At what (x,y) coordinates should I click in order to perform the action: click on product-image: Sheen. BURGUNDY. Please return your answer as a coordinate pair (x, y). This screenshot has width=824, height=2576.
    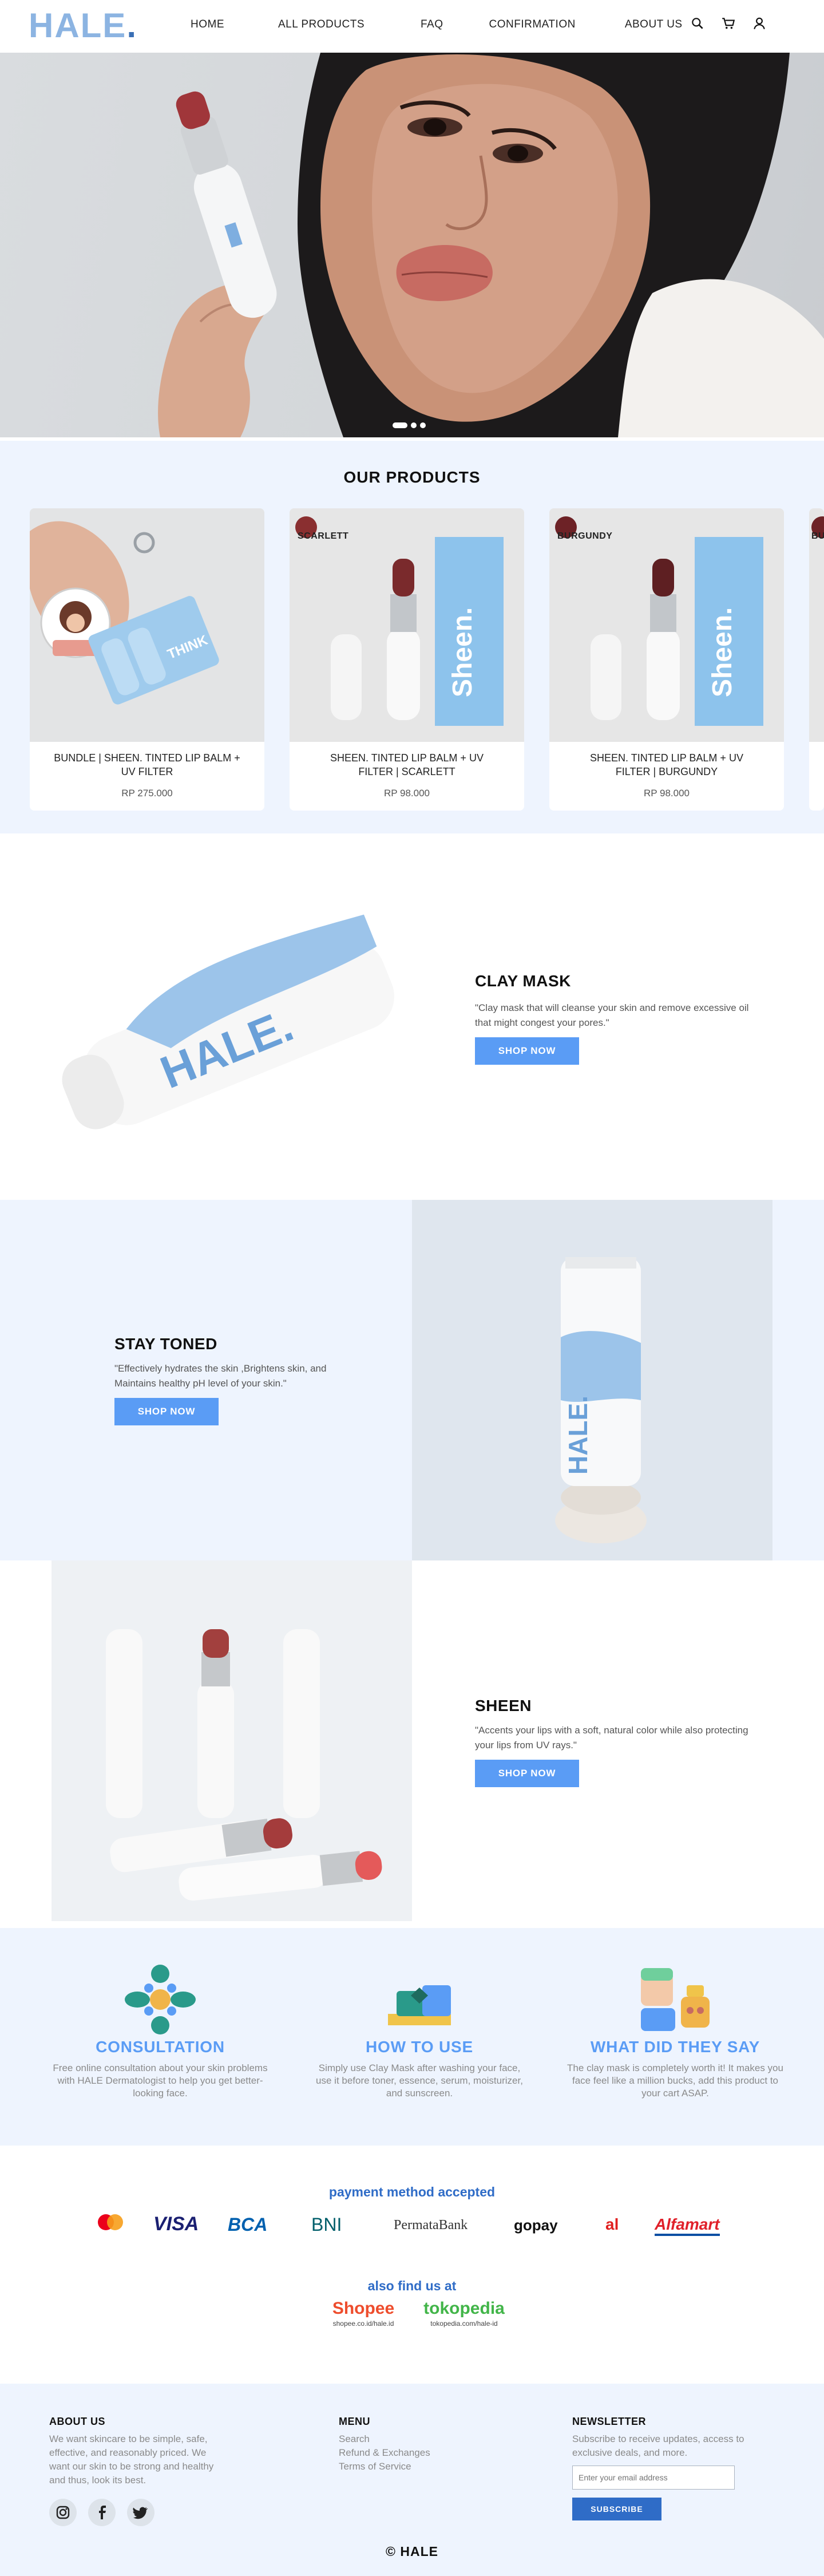
    Looking at the image, I should click on (666, 625).